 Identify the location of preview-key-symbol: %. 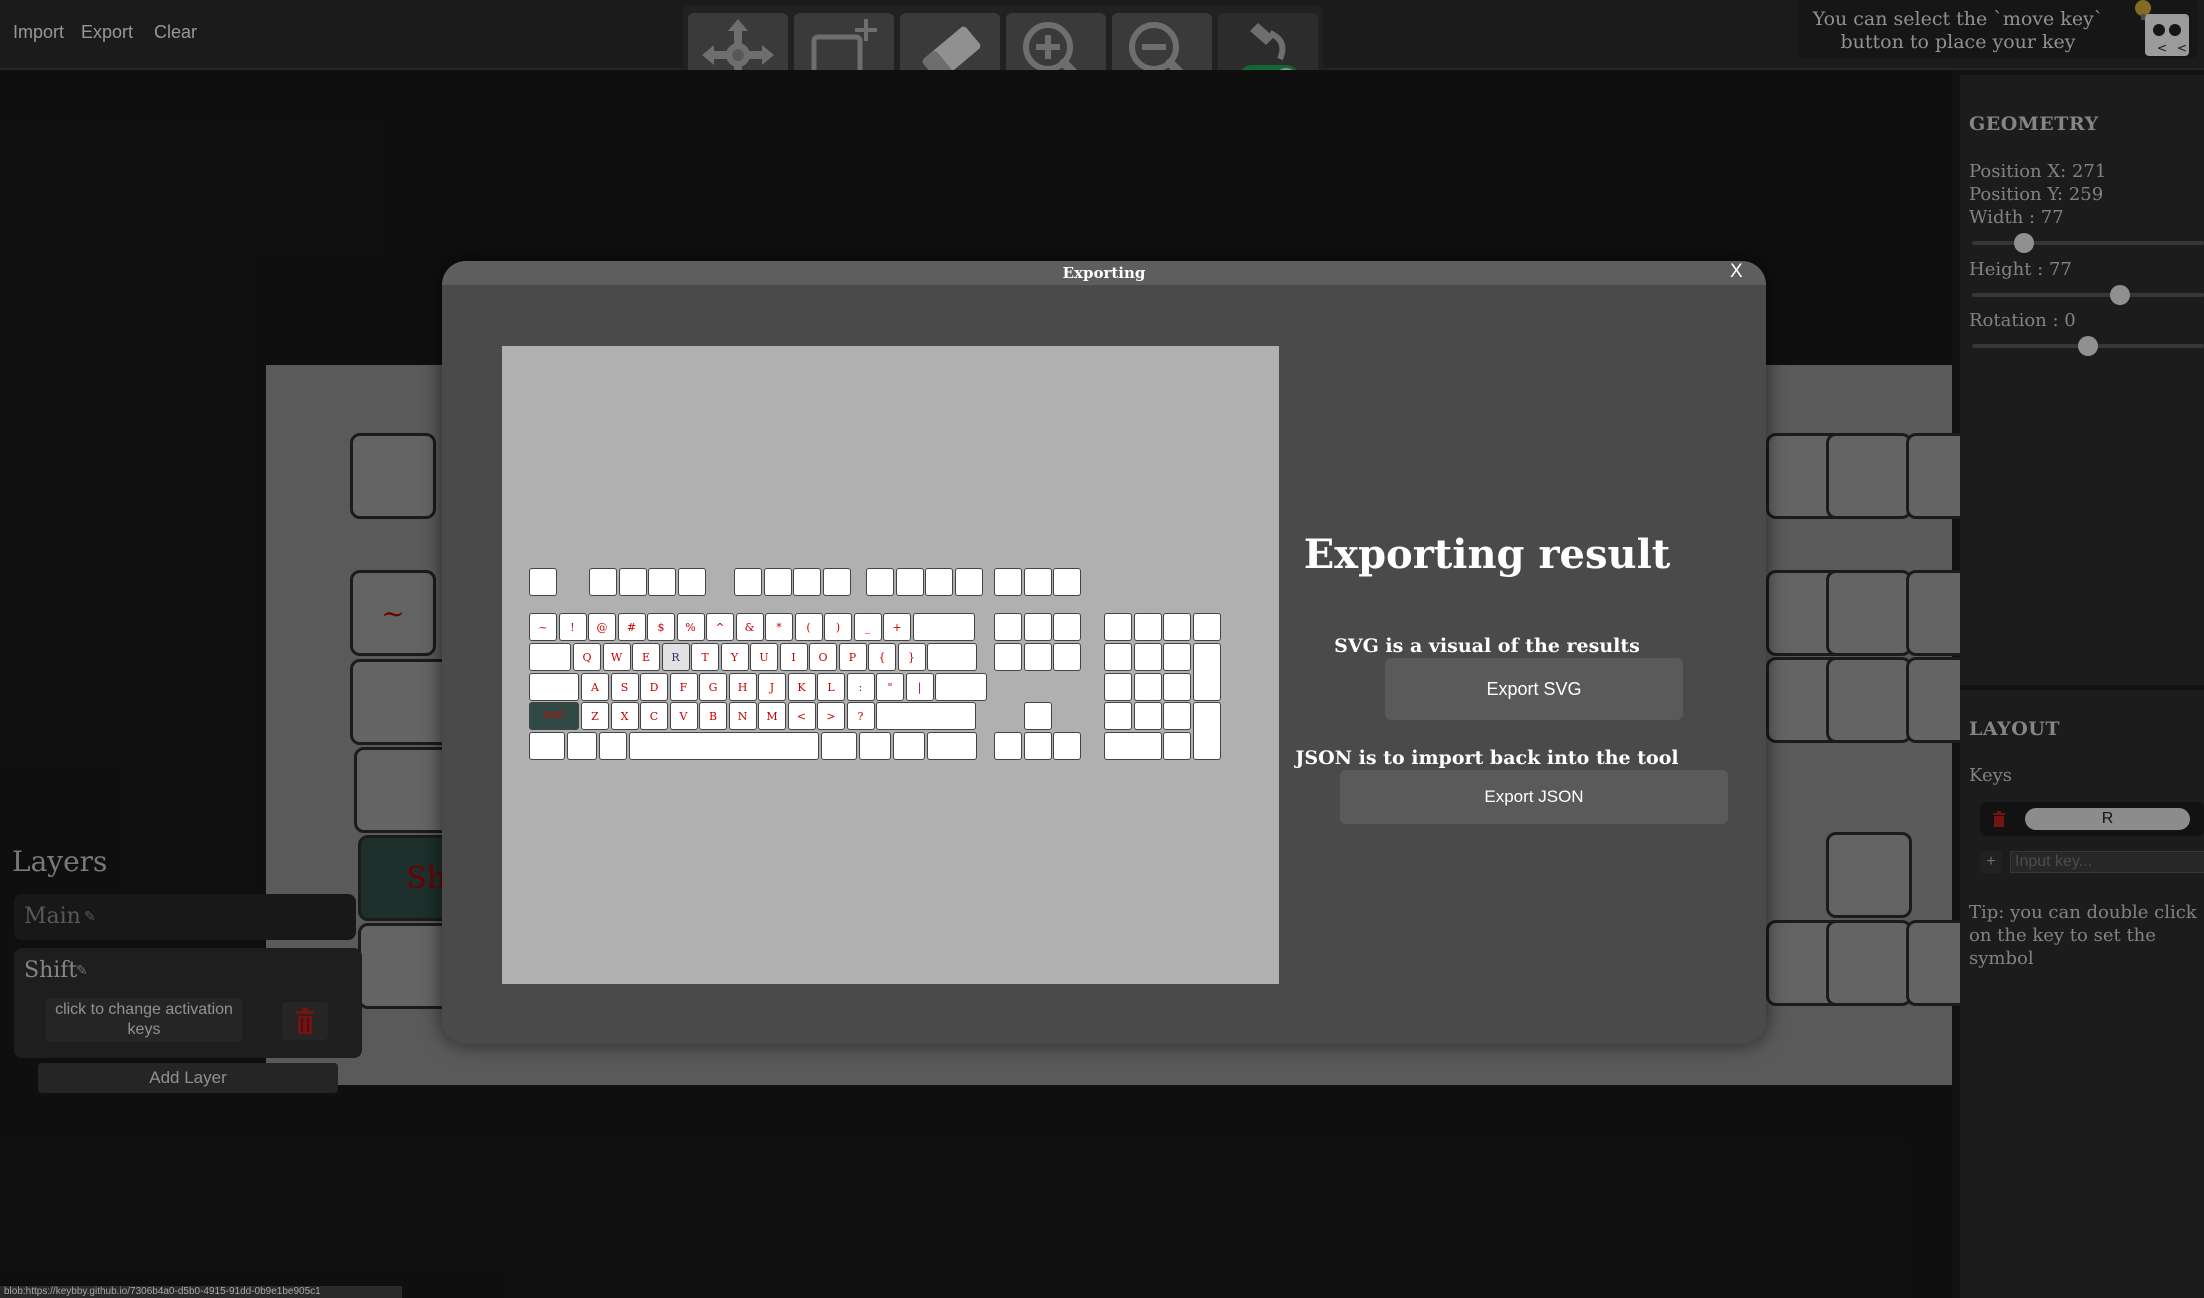
(690, 627).